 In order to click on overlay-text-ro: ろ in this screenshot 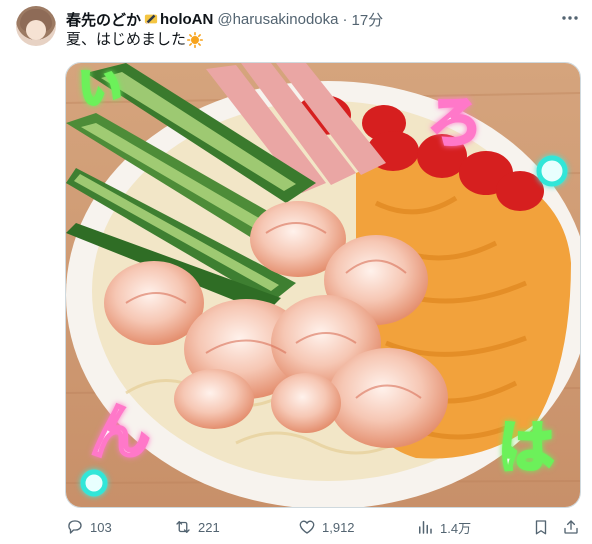, I will do `click(455, 122)`.